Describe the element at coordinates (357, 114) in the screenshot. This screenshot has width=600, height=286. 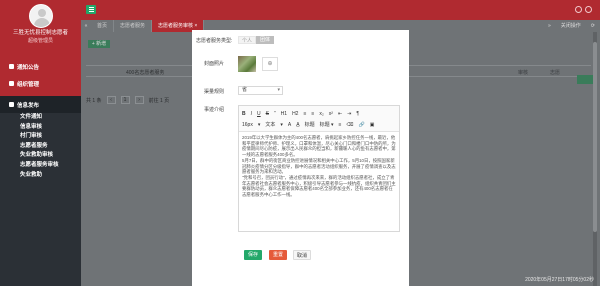
I see `direction-button: ¶` at that location.